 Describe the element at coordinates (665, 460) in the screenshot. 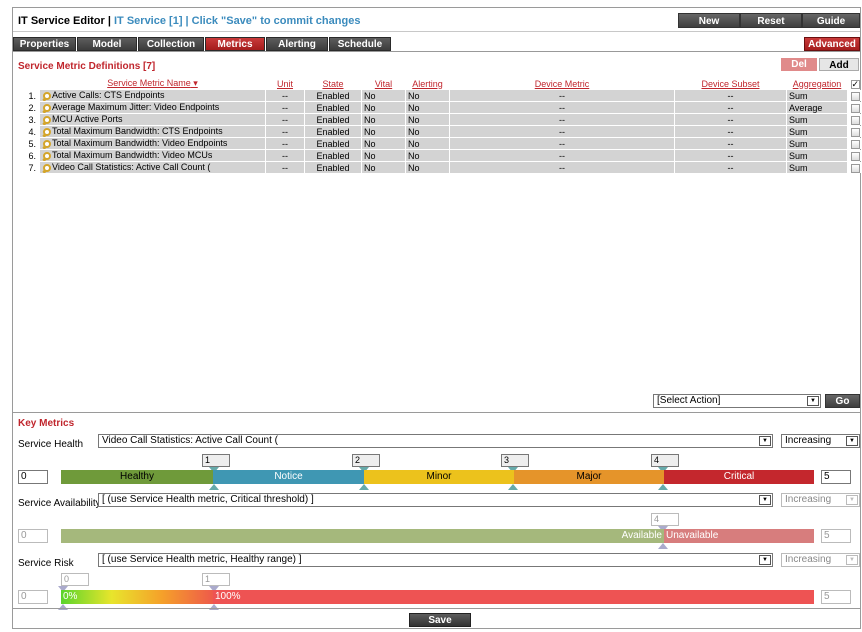

I see `health-threshold-4: 4` at that location.